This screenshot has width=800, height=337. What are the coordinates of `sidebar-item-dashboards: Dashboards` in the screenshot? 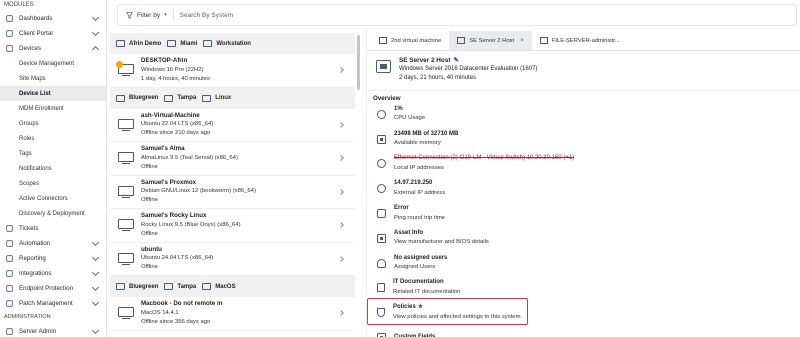 It's located at (53, 18).